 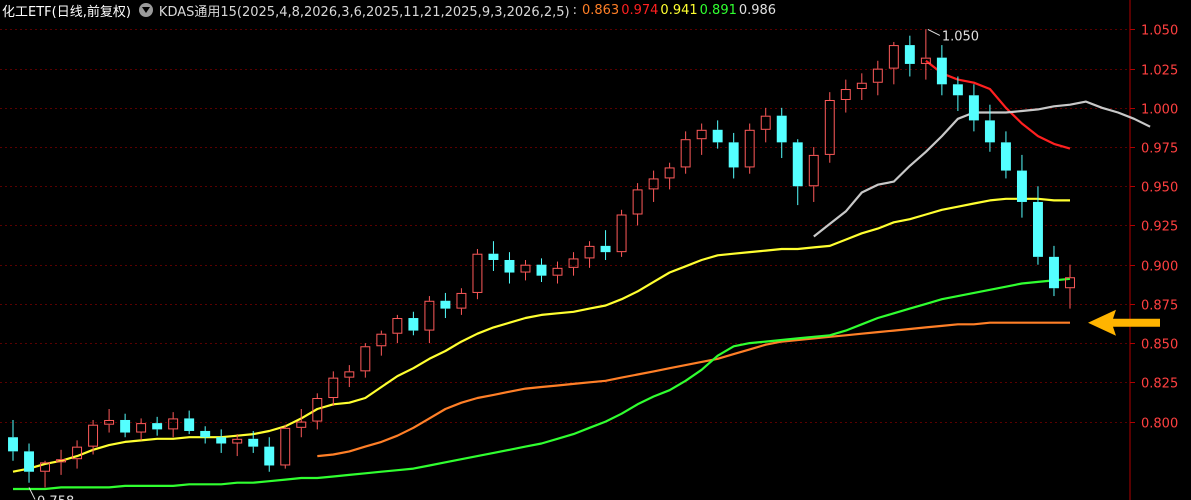 What do you see at coordinates (960, 36) in the screenshot?
I see `high-marker-label: 1.050` at bounding box center [960, 36].